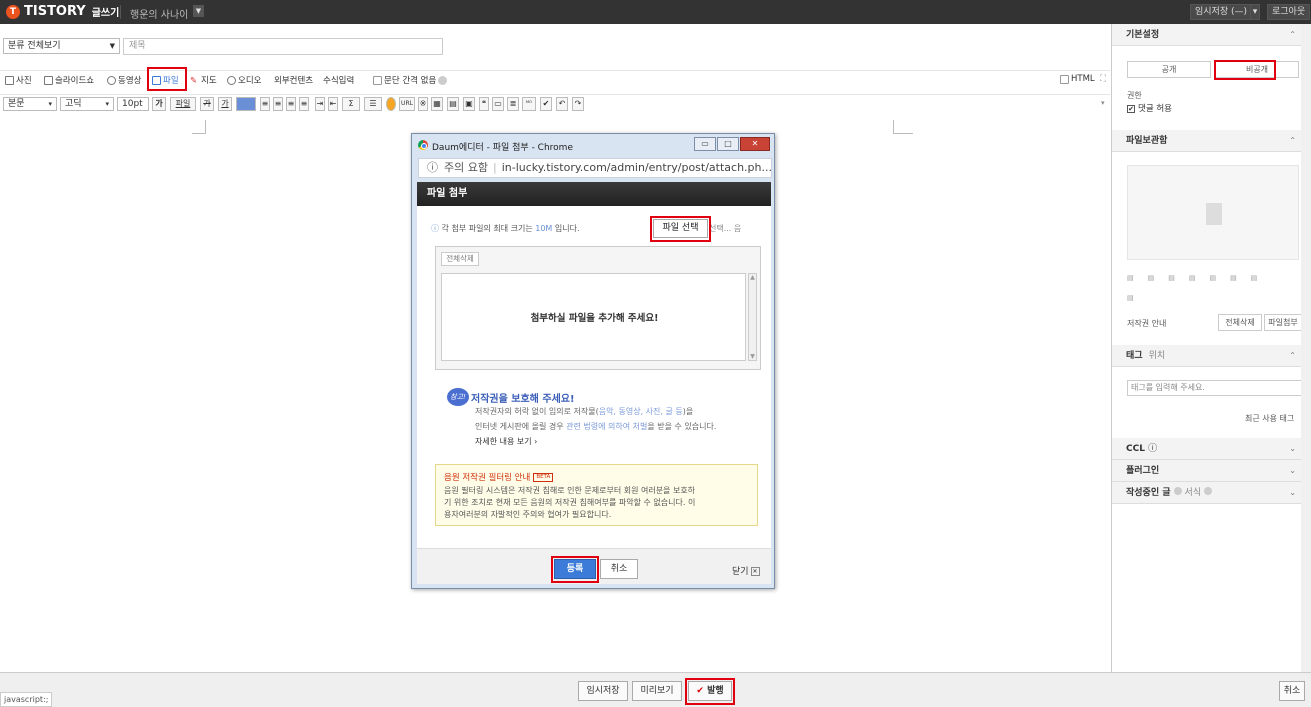 The width and height of the screenshot is (1311, 707). What do you see at coordinates (603, 691) in the screenshot?
I see `save-draft-button: 임시저장` at bounding box center [603, 691].